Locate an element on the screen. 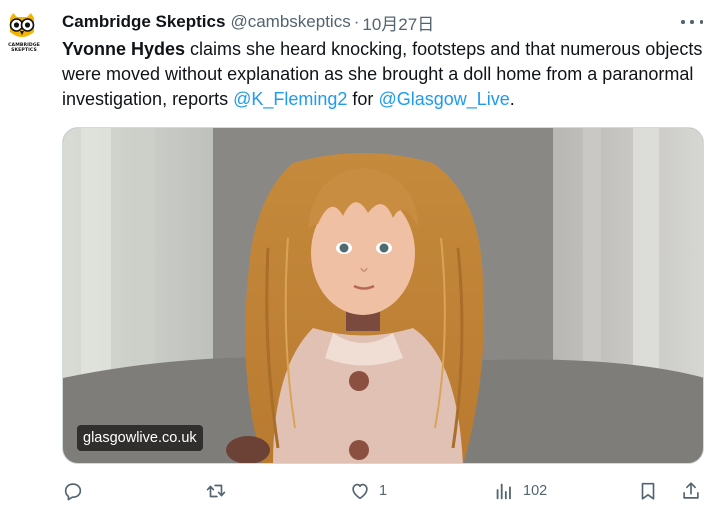 The image size is (720, 506). avatar: CAMBRIDGE SKEPTICS is located at coordinates (23, 32).